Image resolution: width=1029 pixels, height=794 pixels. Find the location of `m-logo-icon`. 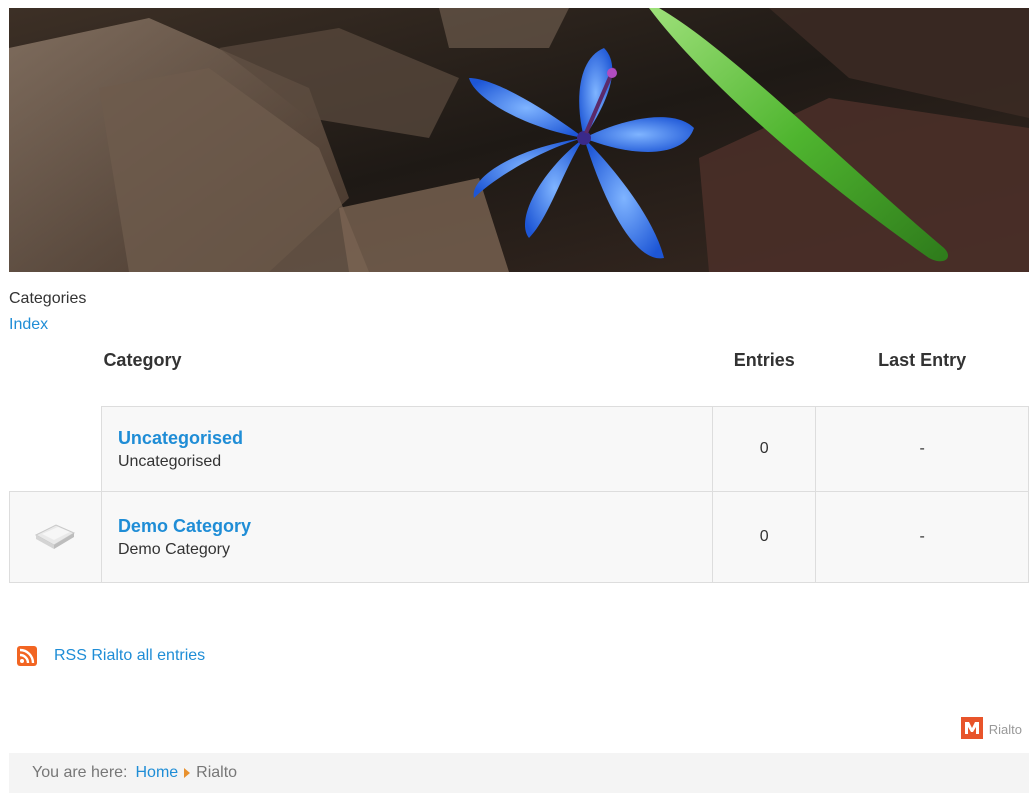

m-logo-icon is located at coordinates (971, 729).